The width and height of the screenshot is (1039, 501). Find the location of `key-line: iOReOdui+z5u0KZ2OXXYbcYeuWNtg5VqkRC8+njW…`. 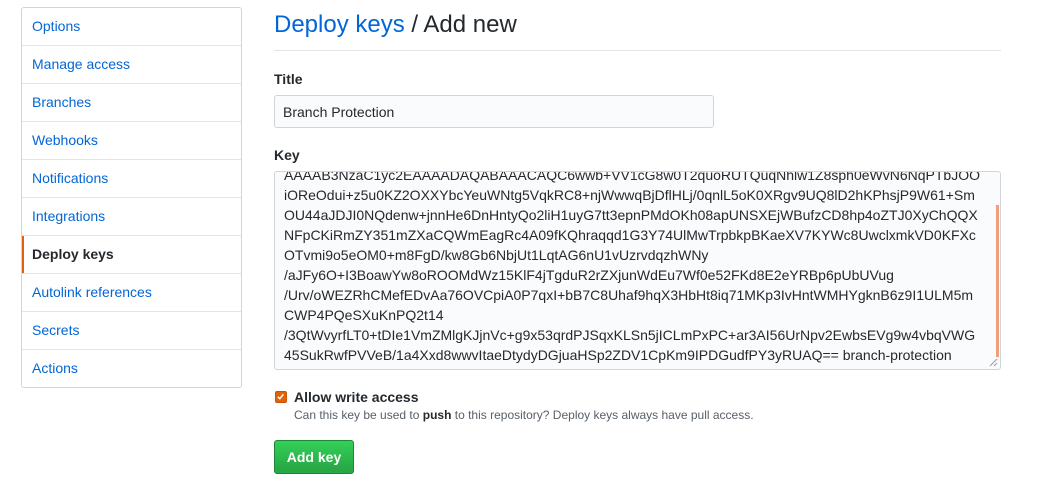

key-line: iOReOdui+z5u0KZ2OXXYbcYeuWNtg5VqkRC8+njW… is located at coordinates (629, 195).